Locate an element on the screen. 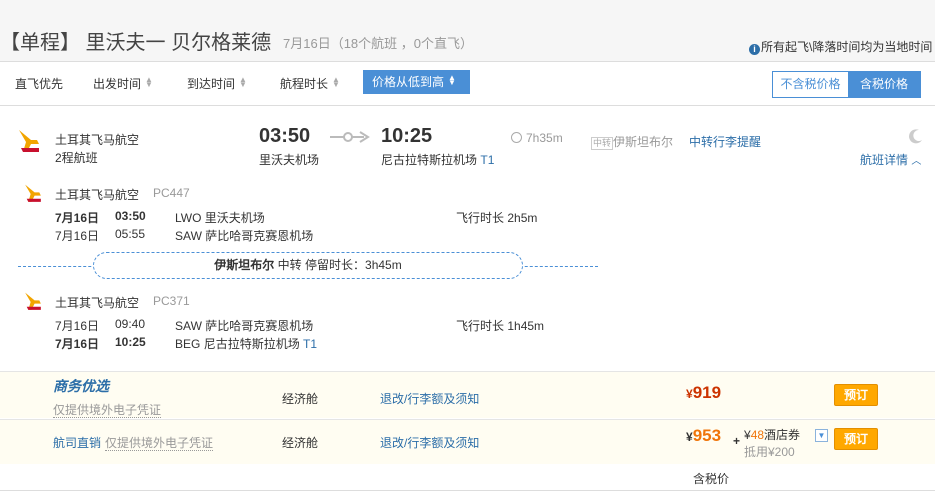 This screenshot has width=935, height=494. leg1-arr-airport: 萨比哈哥克赛恩机场 is located at coordinates (259, 236).